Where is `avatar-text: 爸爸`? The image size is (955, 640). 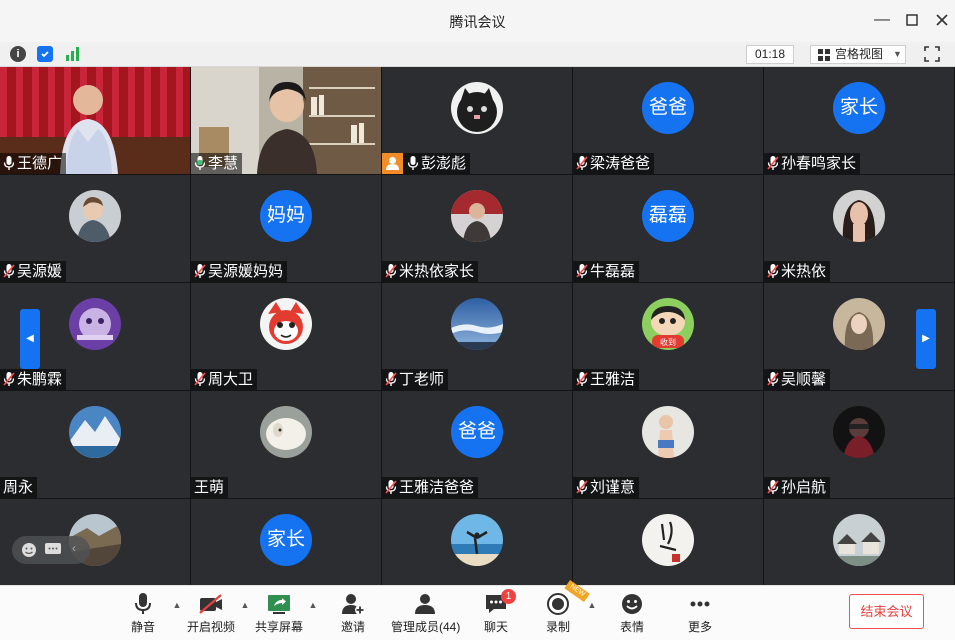 avatar-text: 爸爸 is located at coordinates (477, 432).